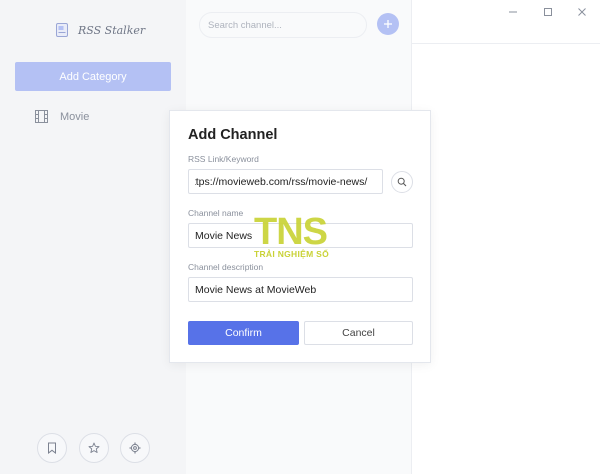 The height and width of the screenshot is (474, 600). I want to click on cancel-label: Cancel, so click(358, 333).